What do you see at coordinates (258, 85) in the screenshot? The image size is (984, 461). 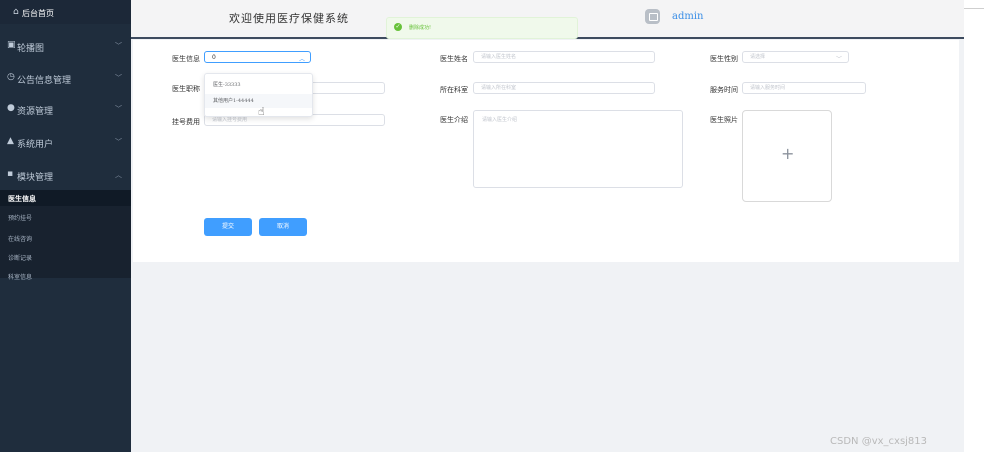 I see `dropdown-option: 医生-33333` at bounding box center [258, 85].